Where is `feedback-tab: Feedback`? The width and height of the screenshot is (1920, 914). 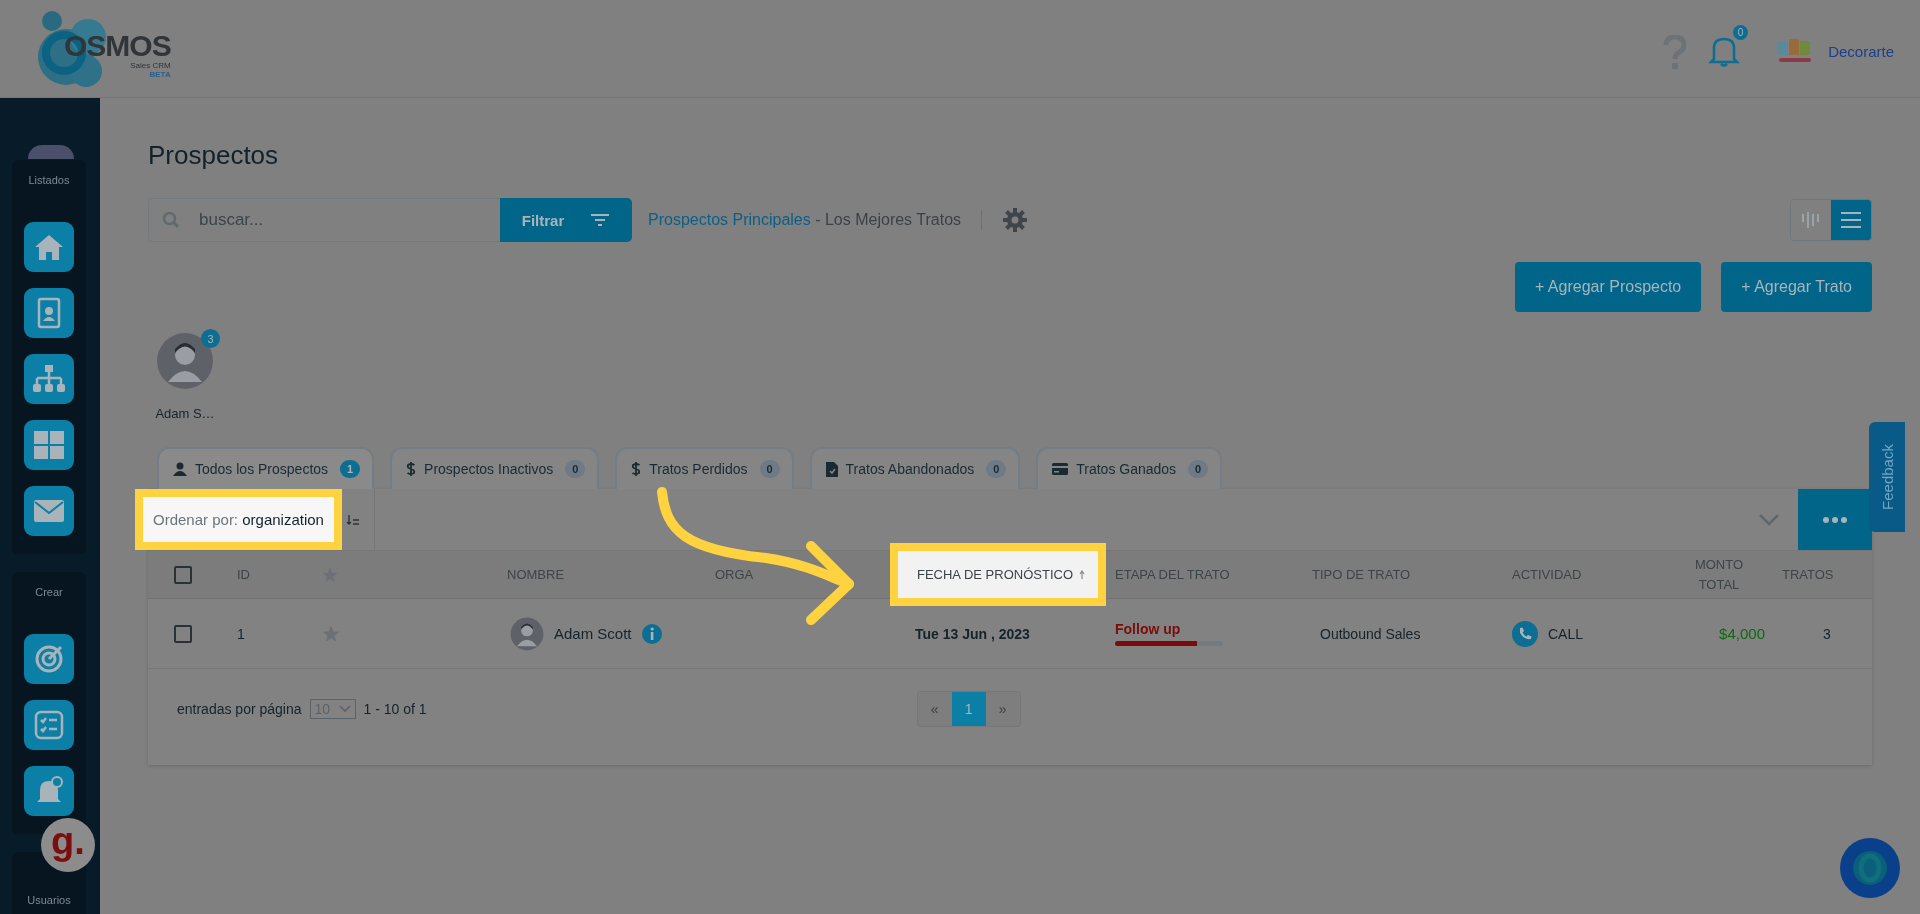 feedback-tab: Feedback is located at coordinates (1887, 477).